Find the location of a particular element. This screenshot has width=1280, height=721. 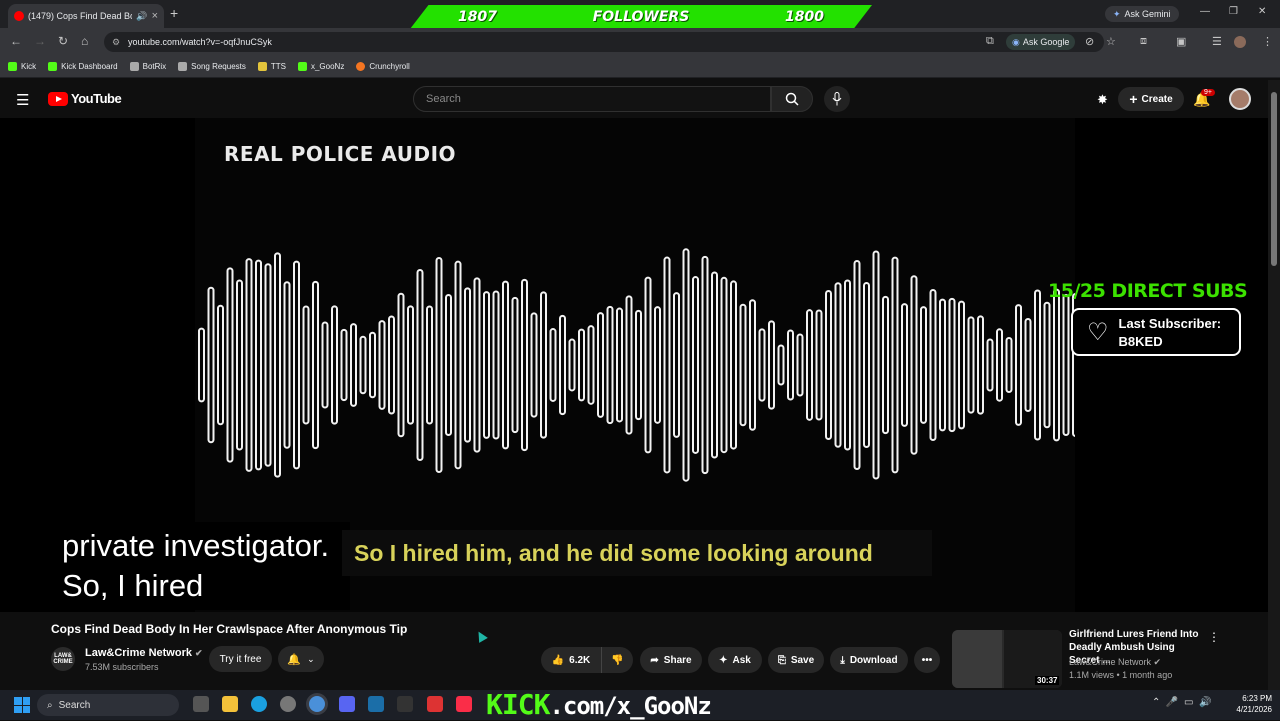

download-button: ⤓ Download is located at coordinates (869, 660).